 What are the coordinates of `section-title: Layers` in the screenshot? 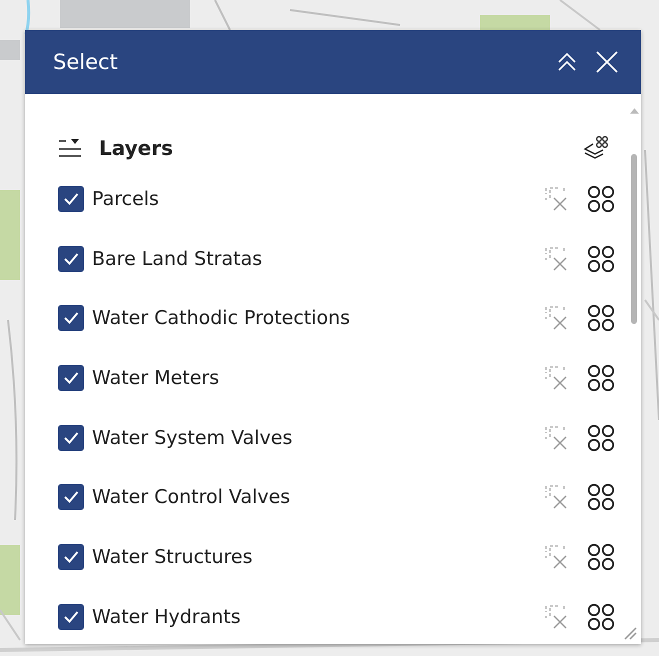 It's located at (136, 148).